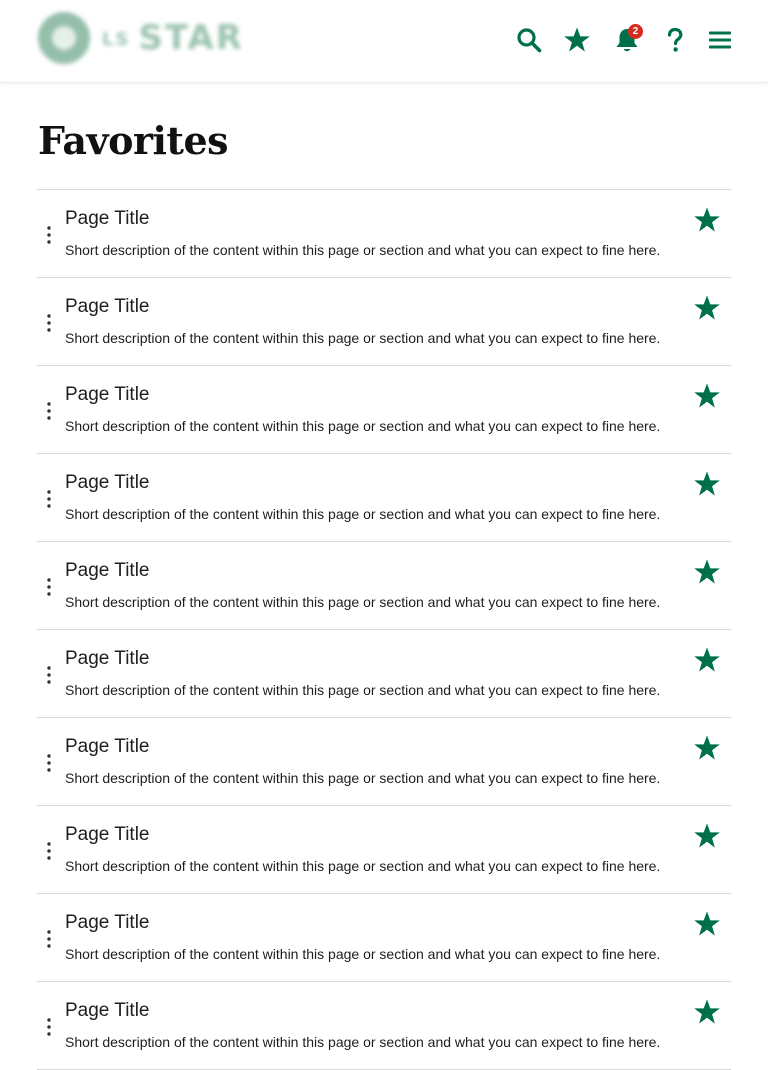  What do you see at coordinates (720, 40) in the screenshot?
I see `menu-hamburger-icon` at bounding box center [720, 40].